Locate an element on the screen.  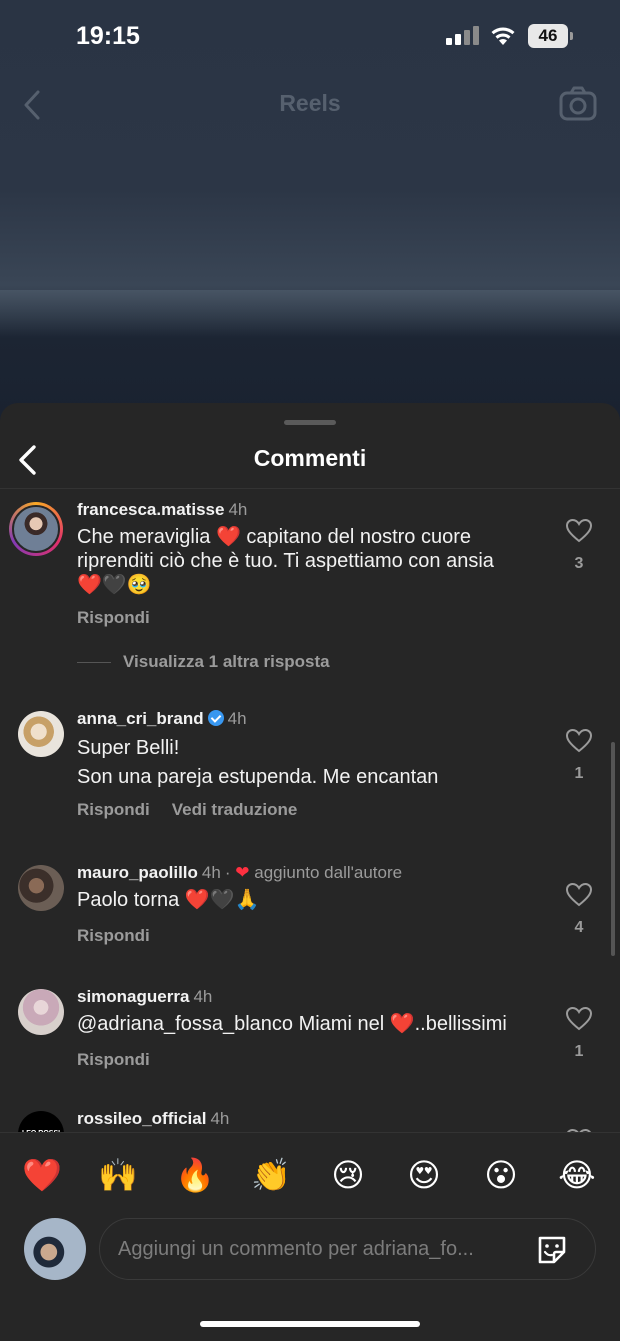
quick-emoji-bar: ❤️ 🙌 🔥 👏 😢 😍 😮 😂 is located at coordinates (310, 1174).